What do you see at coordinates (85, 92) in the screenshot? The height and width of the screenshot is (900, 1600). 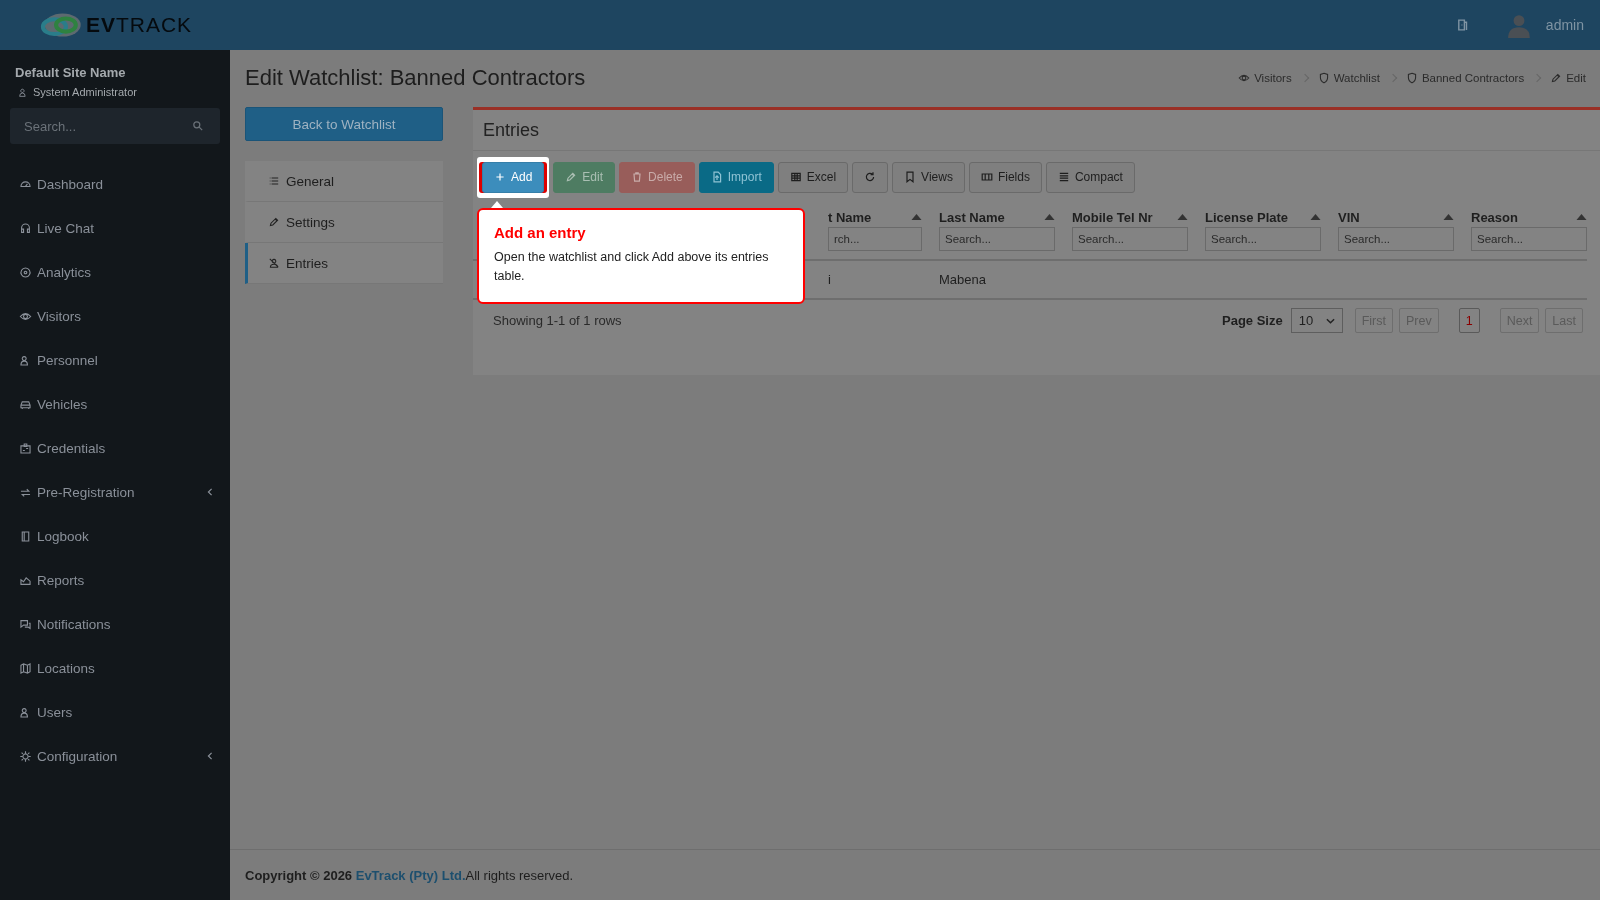 I see `user-role: System Administrator` at bounding box center [85, 92].